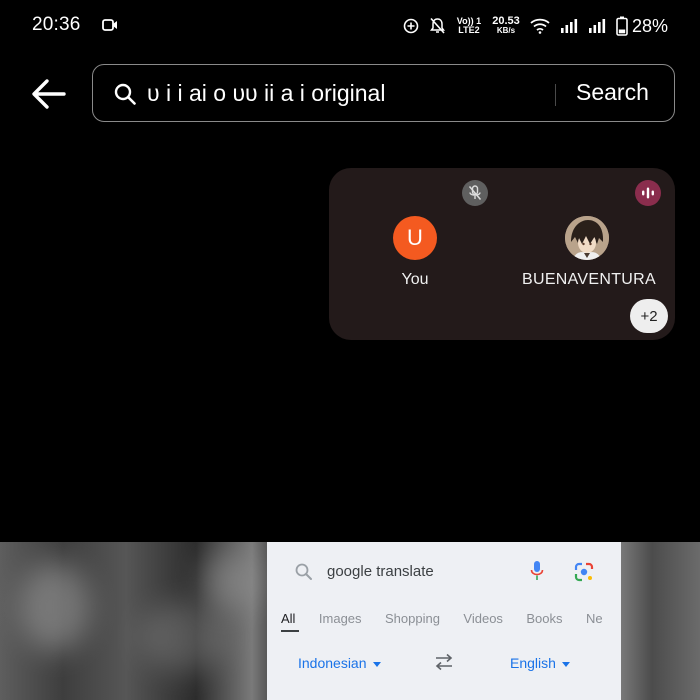  What do you see at coordinates (506, 21) in the screenshot?
I see `speed-value: 20.53` at bounding box center [506, 21].